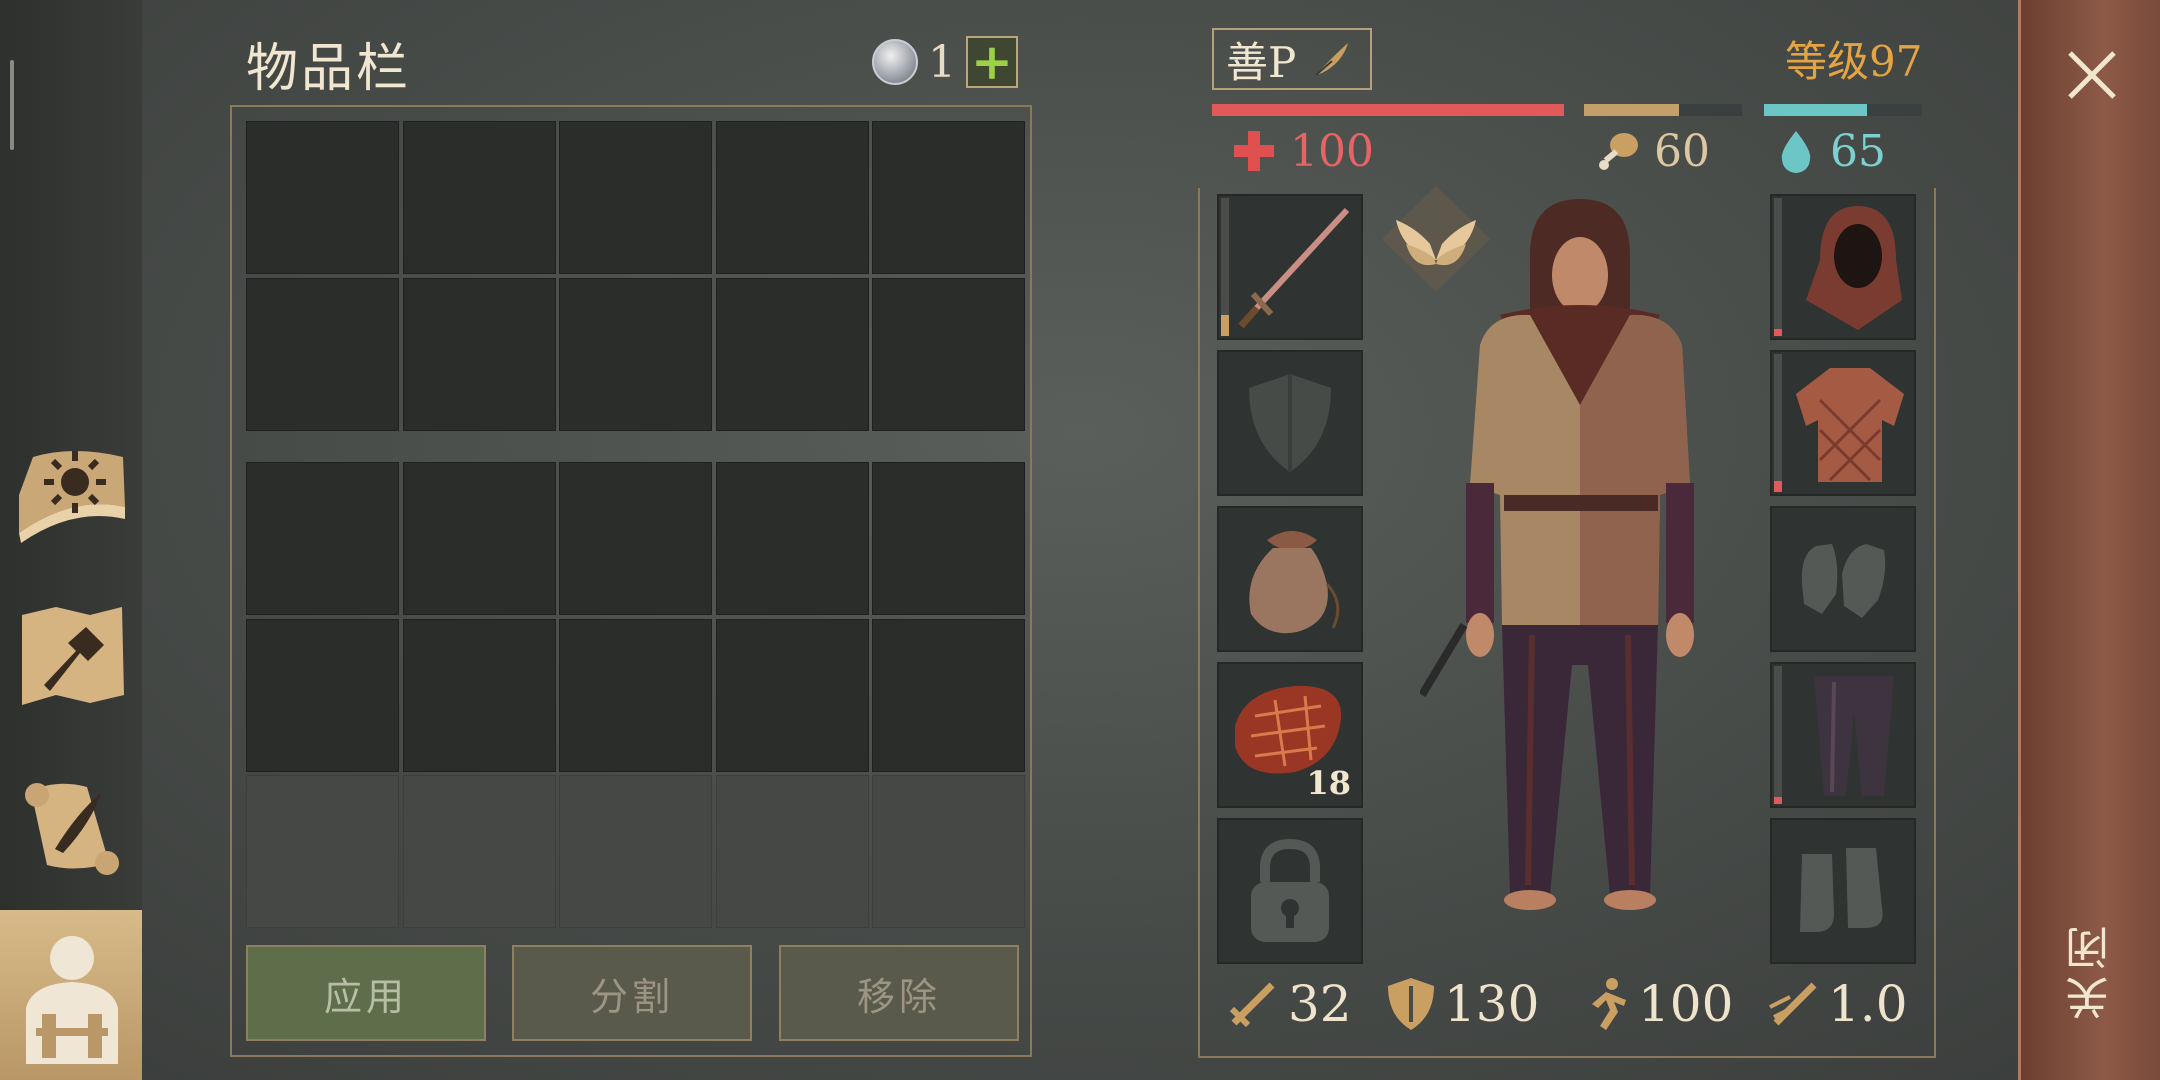 The width and height of the screenshot is (2160, 1080). I want to click on shield-slot, so click(1290, 423).